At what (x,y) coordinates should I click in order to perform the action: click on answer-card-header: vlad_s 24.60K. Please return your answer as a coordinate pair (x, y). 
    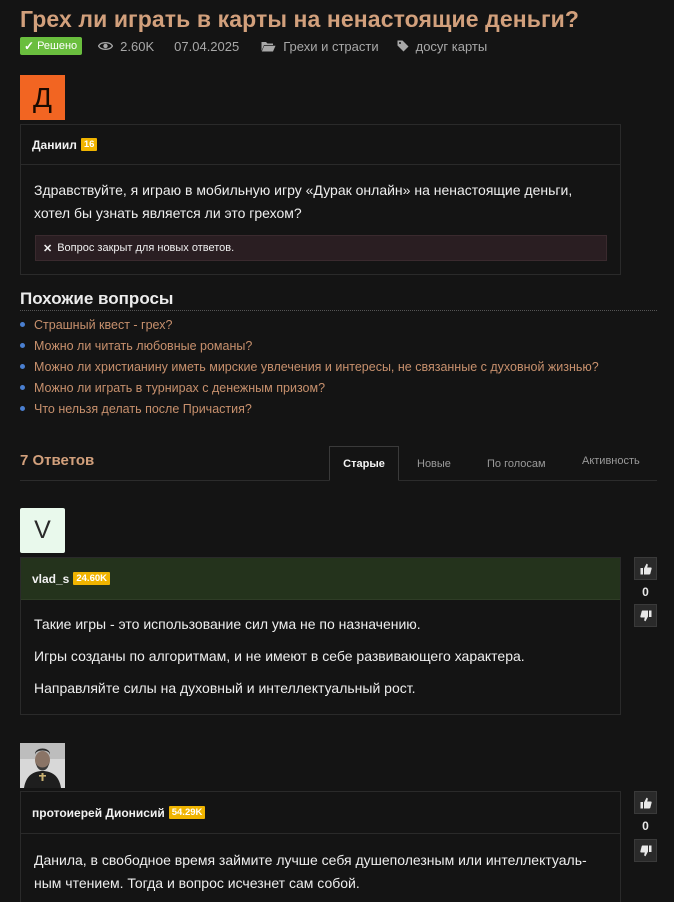
    Looking at the image, I should click on (320, 579).